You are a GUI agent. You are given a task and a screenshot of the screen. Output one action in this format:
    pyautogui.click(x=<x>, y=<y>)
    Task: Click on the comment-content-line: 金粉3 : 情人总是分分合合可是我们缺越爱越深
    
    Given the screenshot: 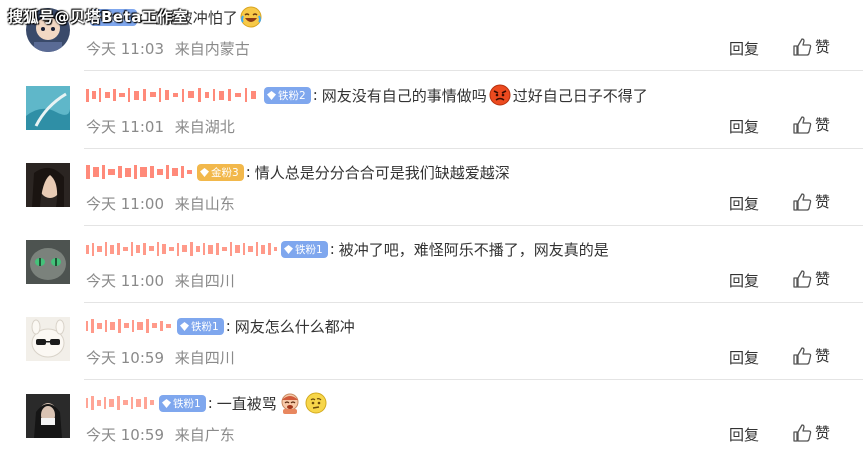 What is the action you would take?
    pyautogui.click(x=298, y=172)
    